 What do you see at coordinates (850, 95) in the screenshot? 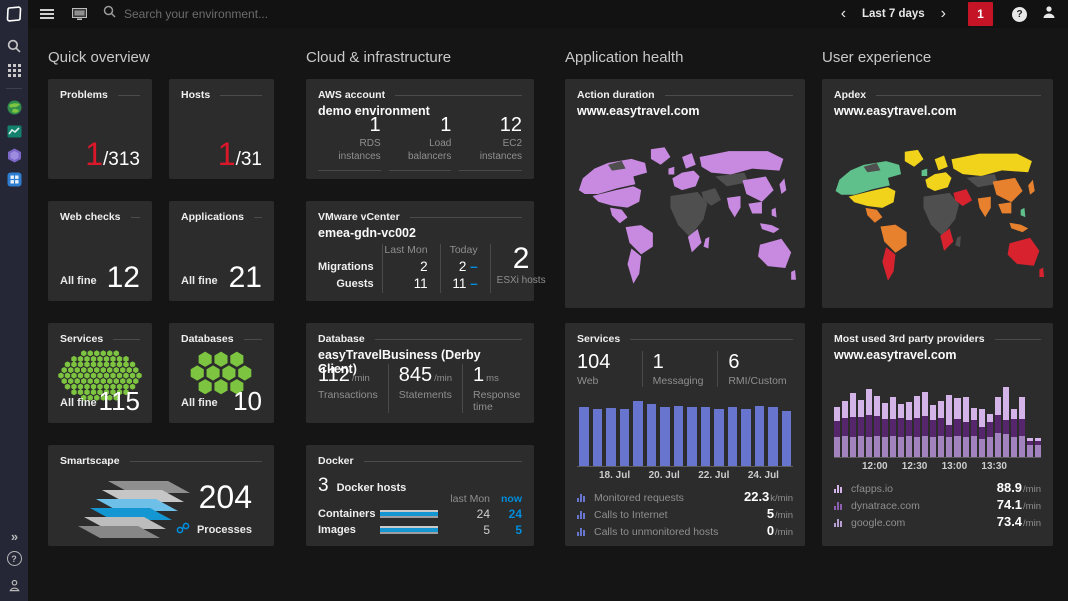
I see `tile-title: Apdex` at bounding box center [850, 95].